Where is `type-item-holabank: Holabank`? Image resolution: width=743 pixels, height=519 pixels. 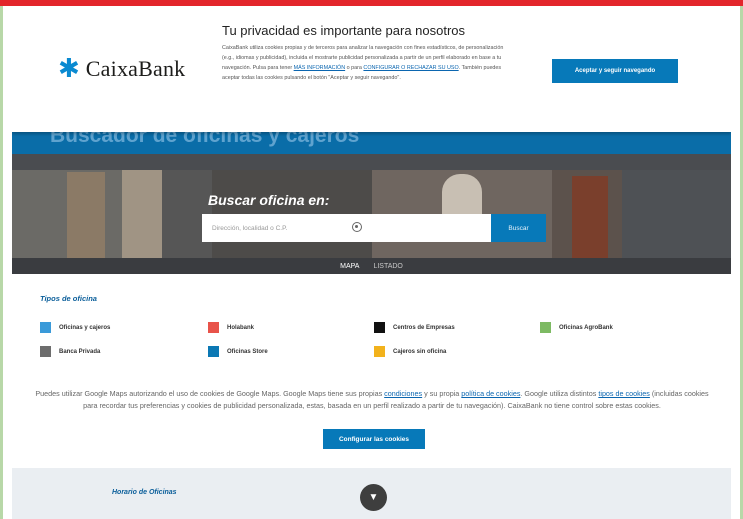
type-item-holabank: Holabank is located at coordinates (231, 327).